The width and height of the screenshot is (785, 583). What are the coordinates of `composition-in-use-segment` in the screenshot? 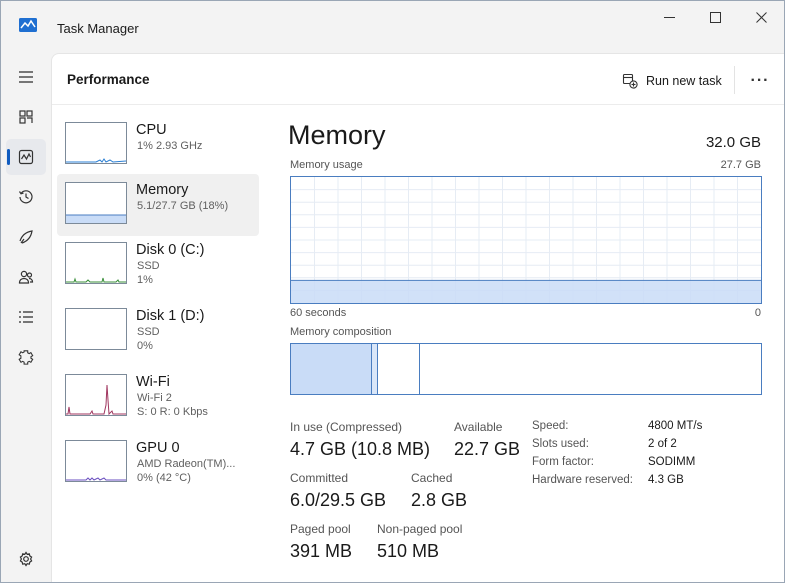 It's located at (331, 369).